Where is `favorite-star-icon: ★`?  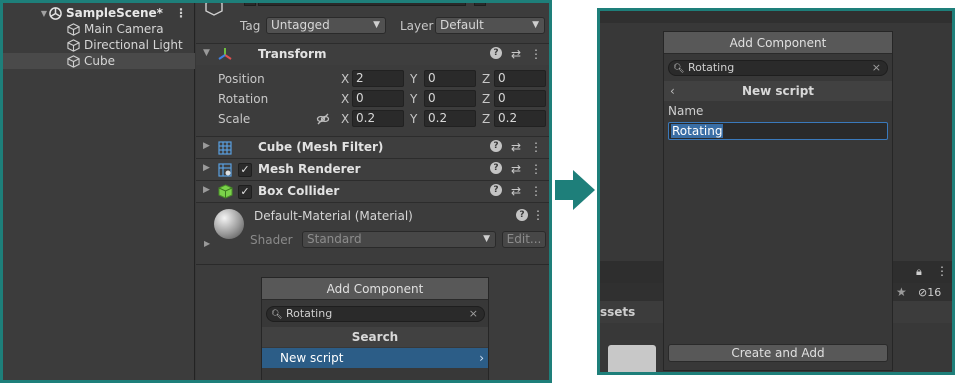 favorite-star-icon: ★ is located at coordinates (901, 292).